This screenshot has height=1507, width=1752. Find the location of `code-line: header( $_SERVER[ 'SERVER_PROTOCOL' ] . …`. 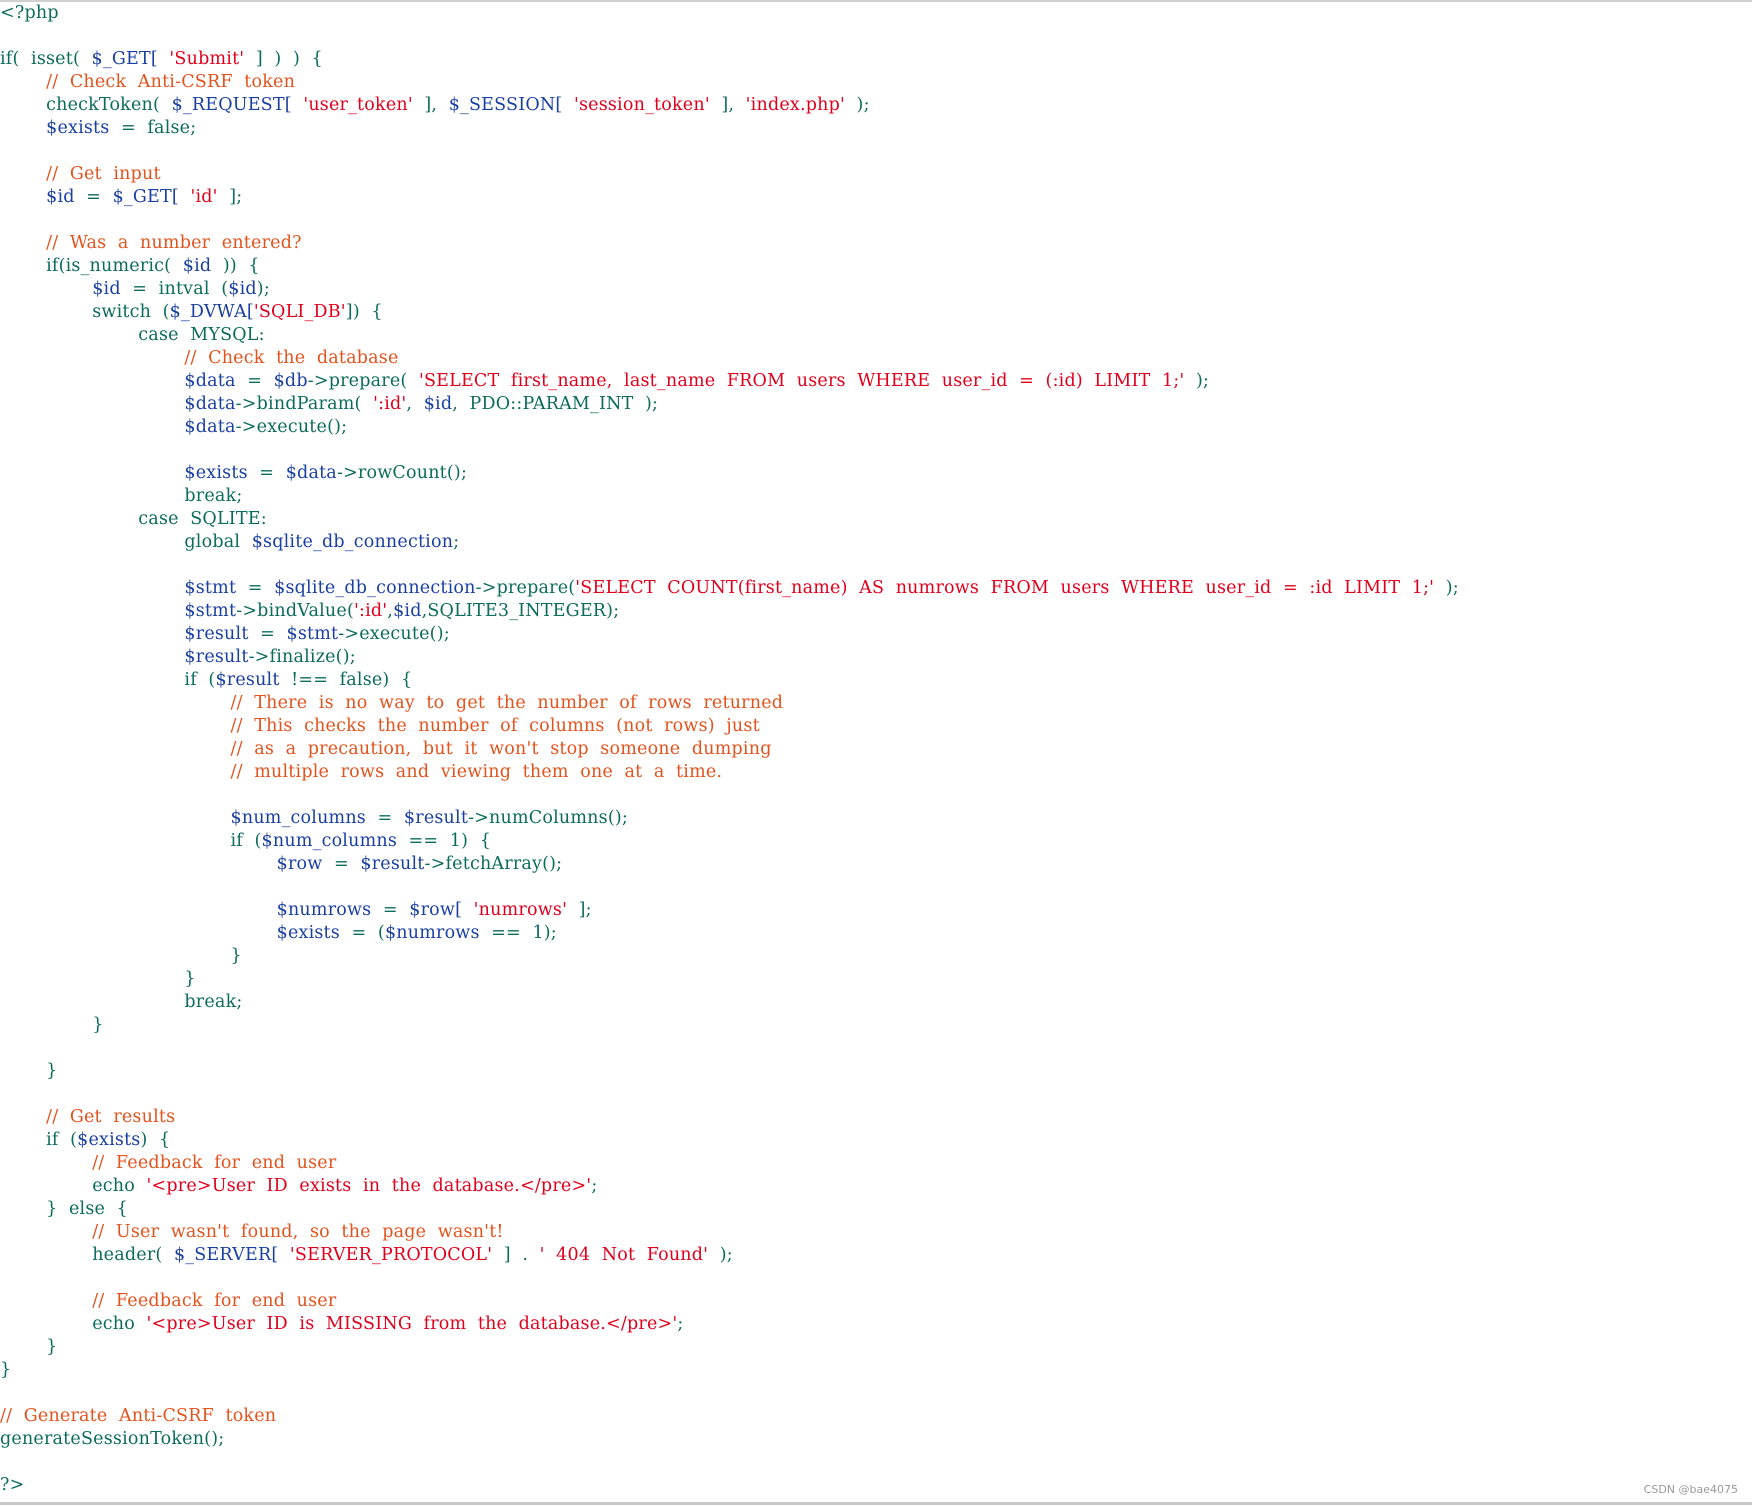

code-line: header( $_SERVER[ 'SERVER_PROTOCOL' ] . … is located at coordinates (366, 1255).